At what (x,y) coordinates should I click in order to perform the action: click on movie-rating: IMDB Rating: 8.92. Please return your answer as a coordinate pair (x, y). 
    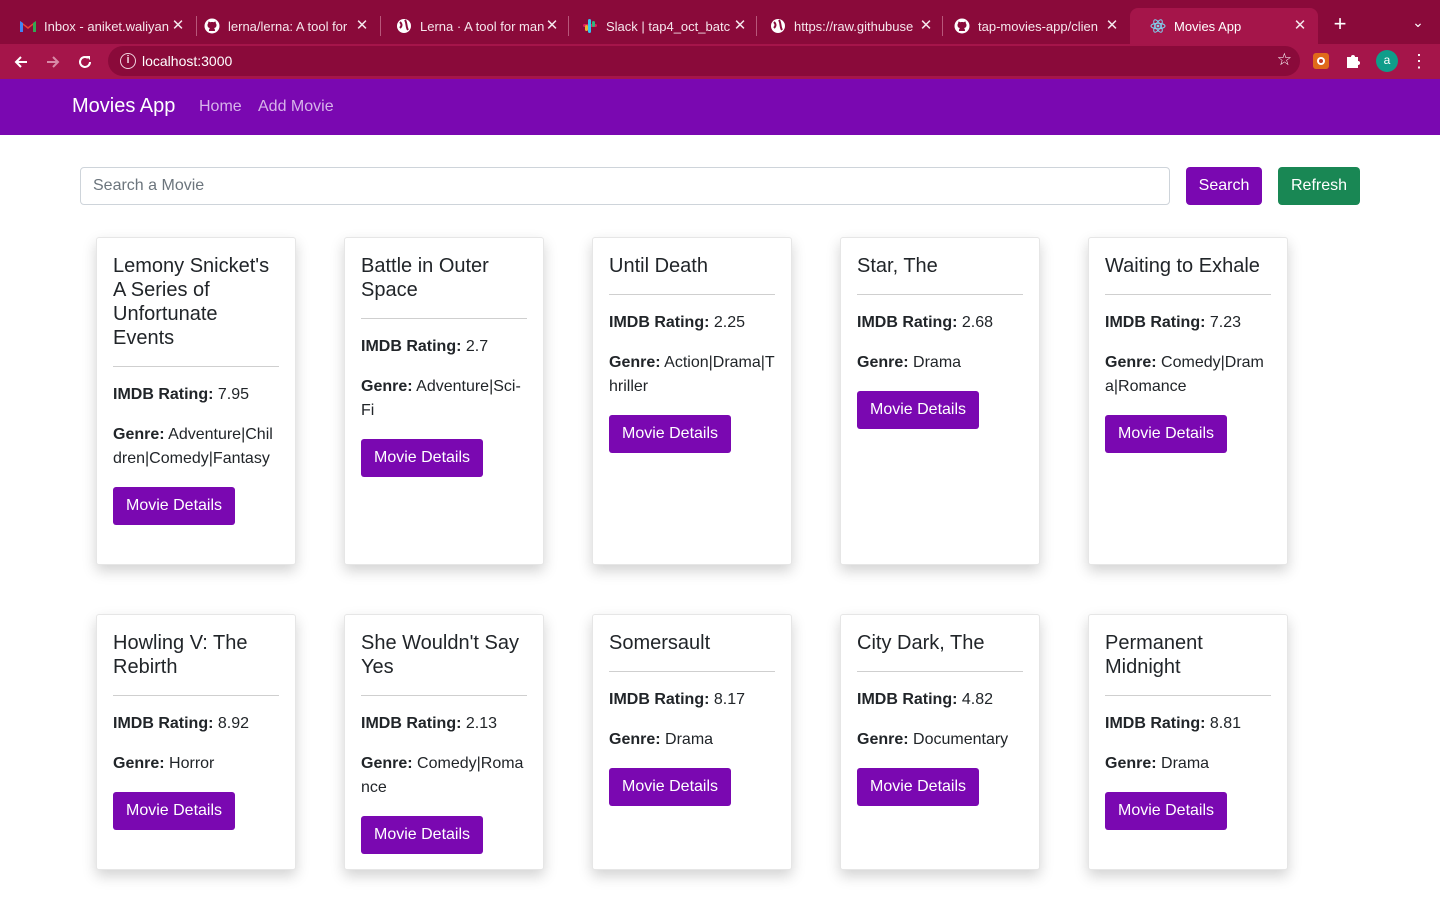
    Looking at the image, I should click on (196, 724).